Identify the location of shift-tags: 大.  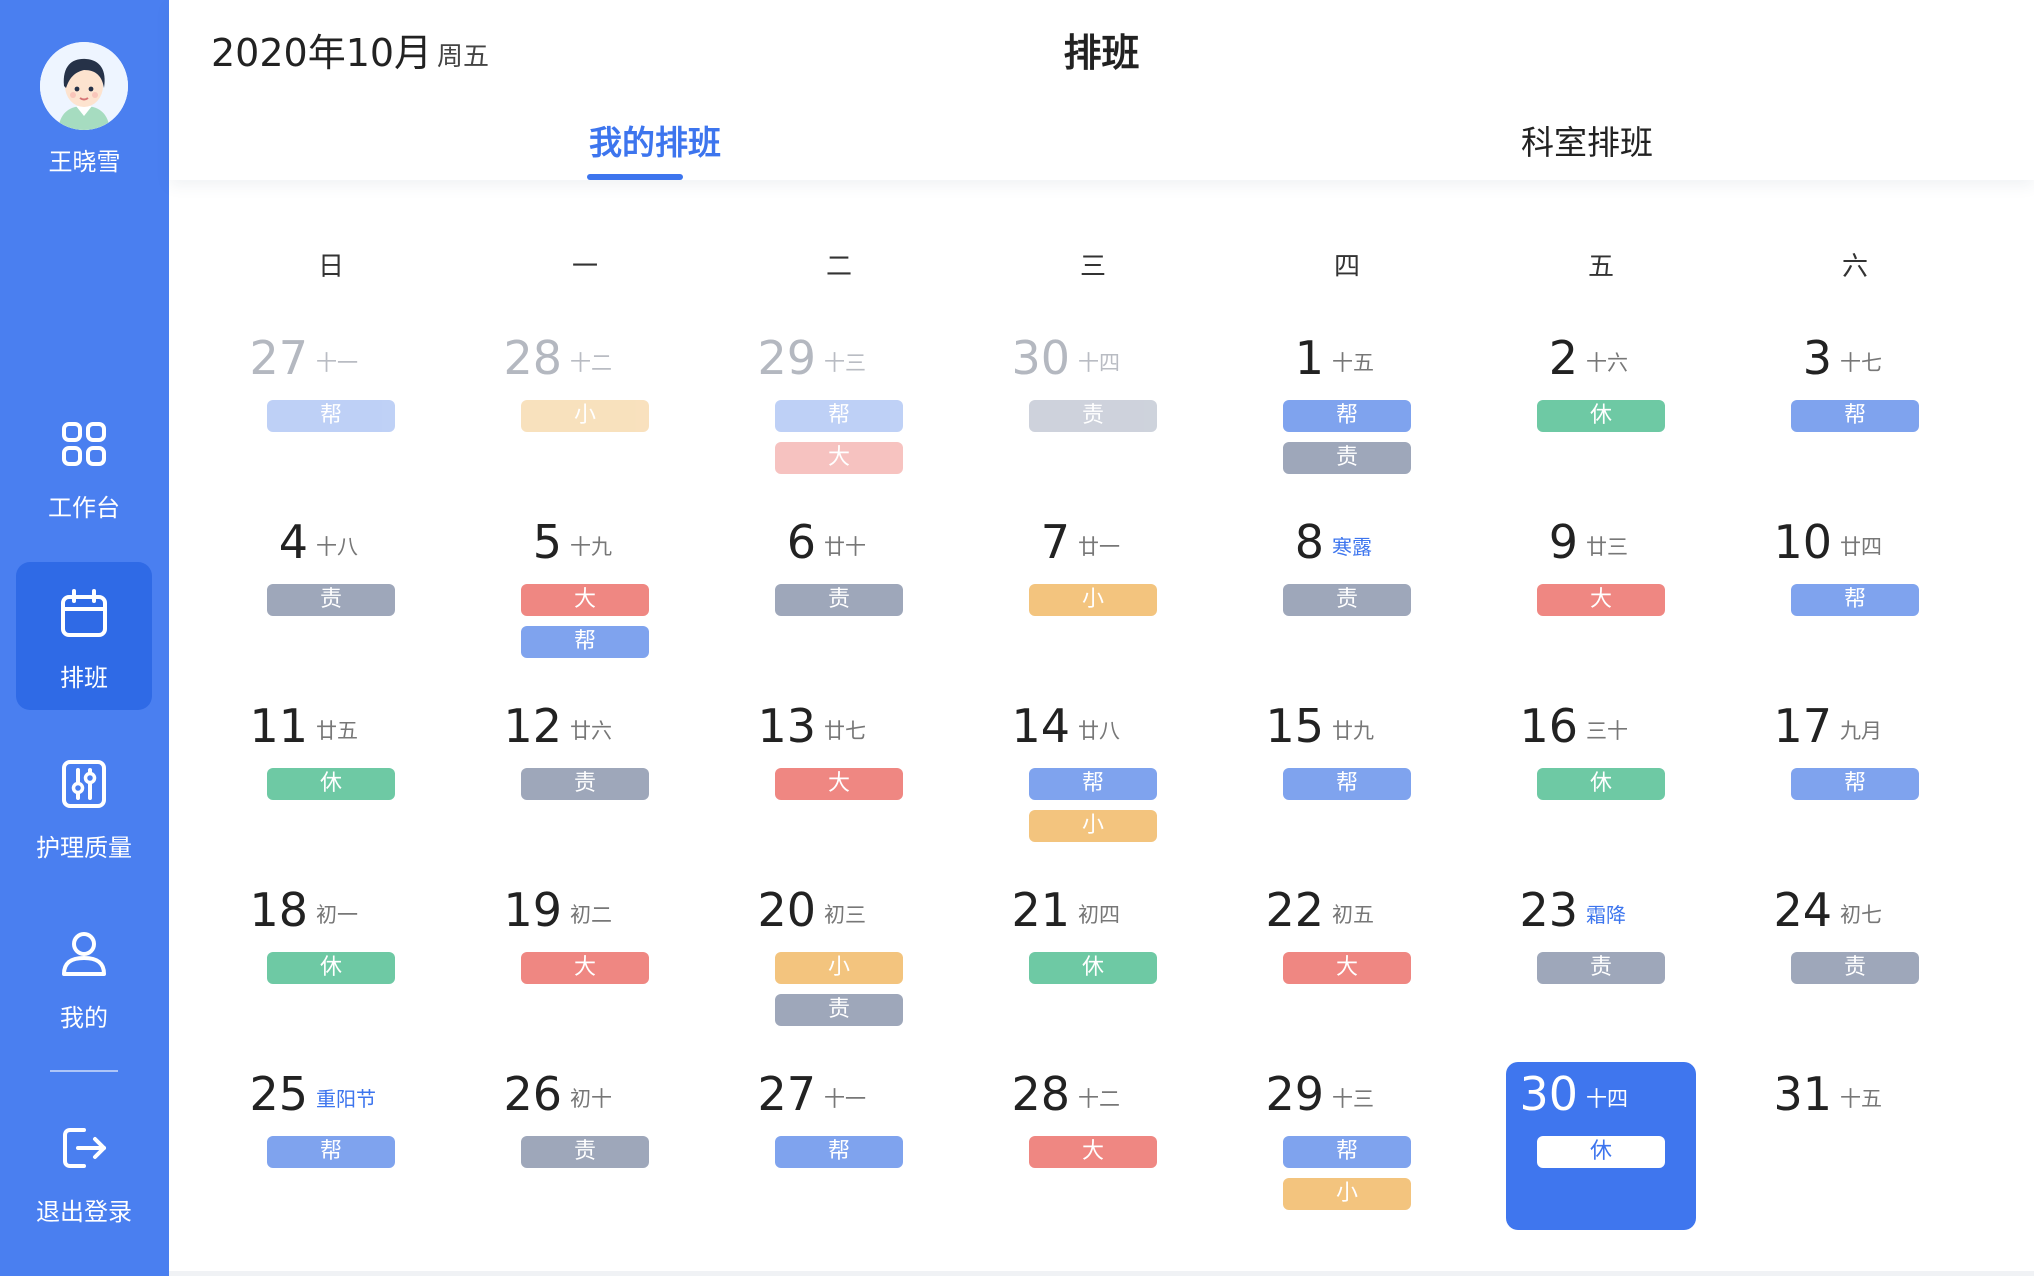
(1093, 1157).